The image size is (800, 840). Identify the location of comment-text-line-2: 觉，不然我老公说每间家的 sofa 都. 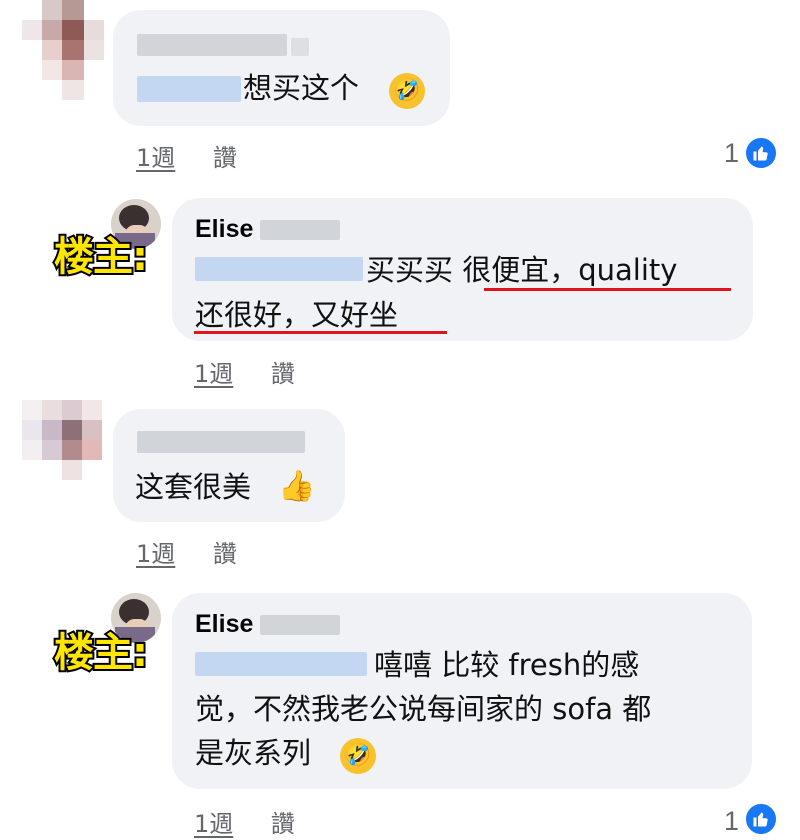
(423, 709).